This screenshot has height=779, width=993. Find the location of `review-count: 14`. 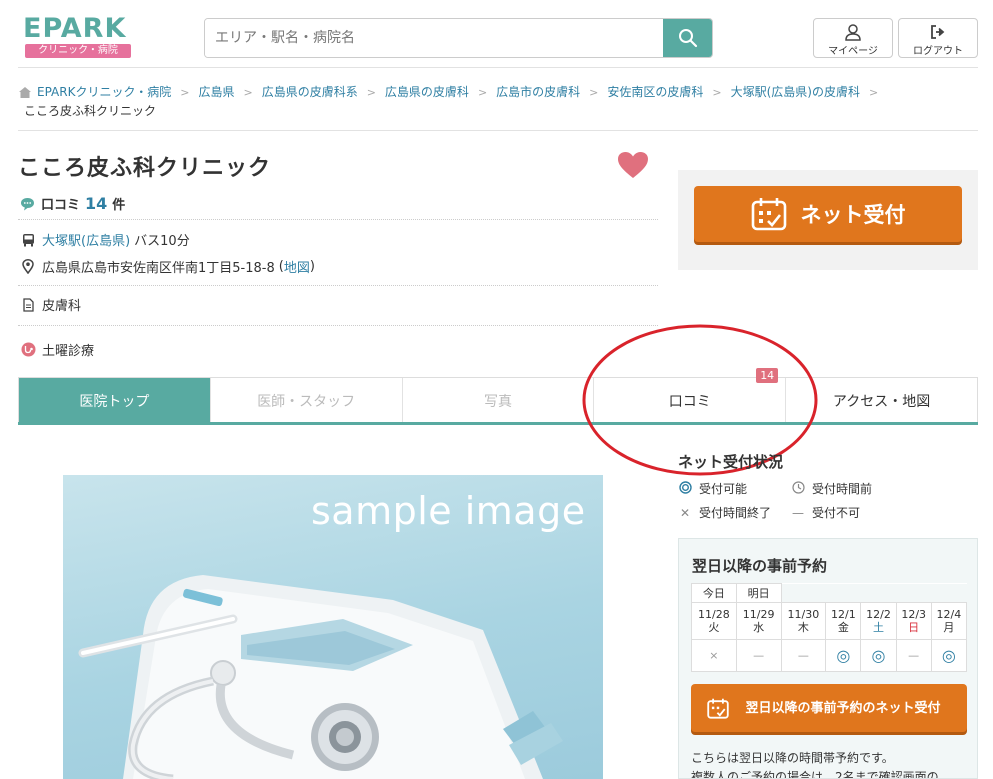

review-count: 14 is located at coordinates (96, 203).